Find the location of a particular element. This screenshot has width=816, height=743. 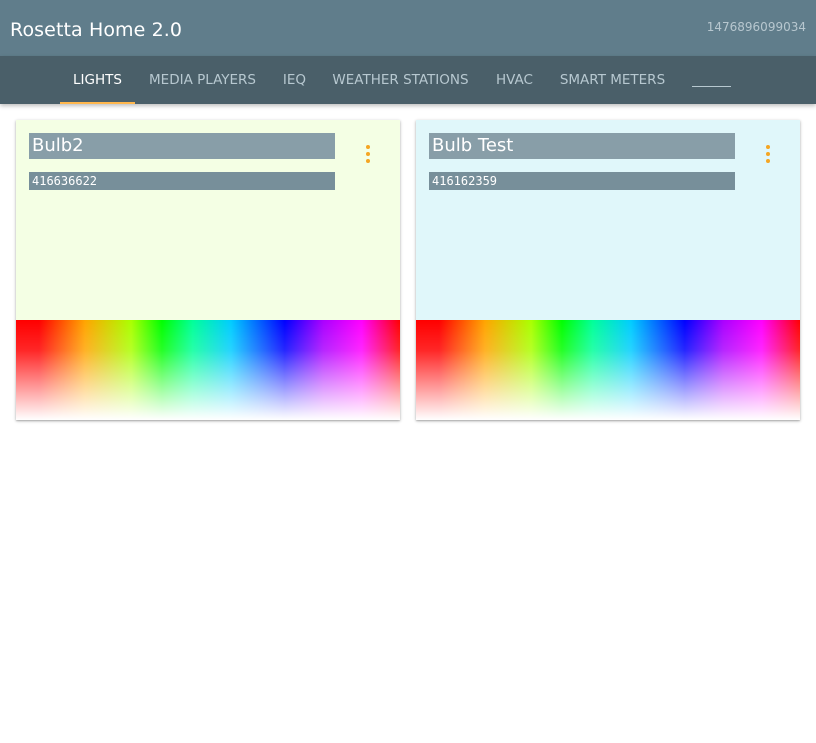

tab-lights: LIGHTS is located at coordinates (97, 80).